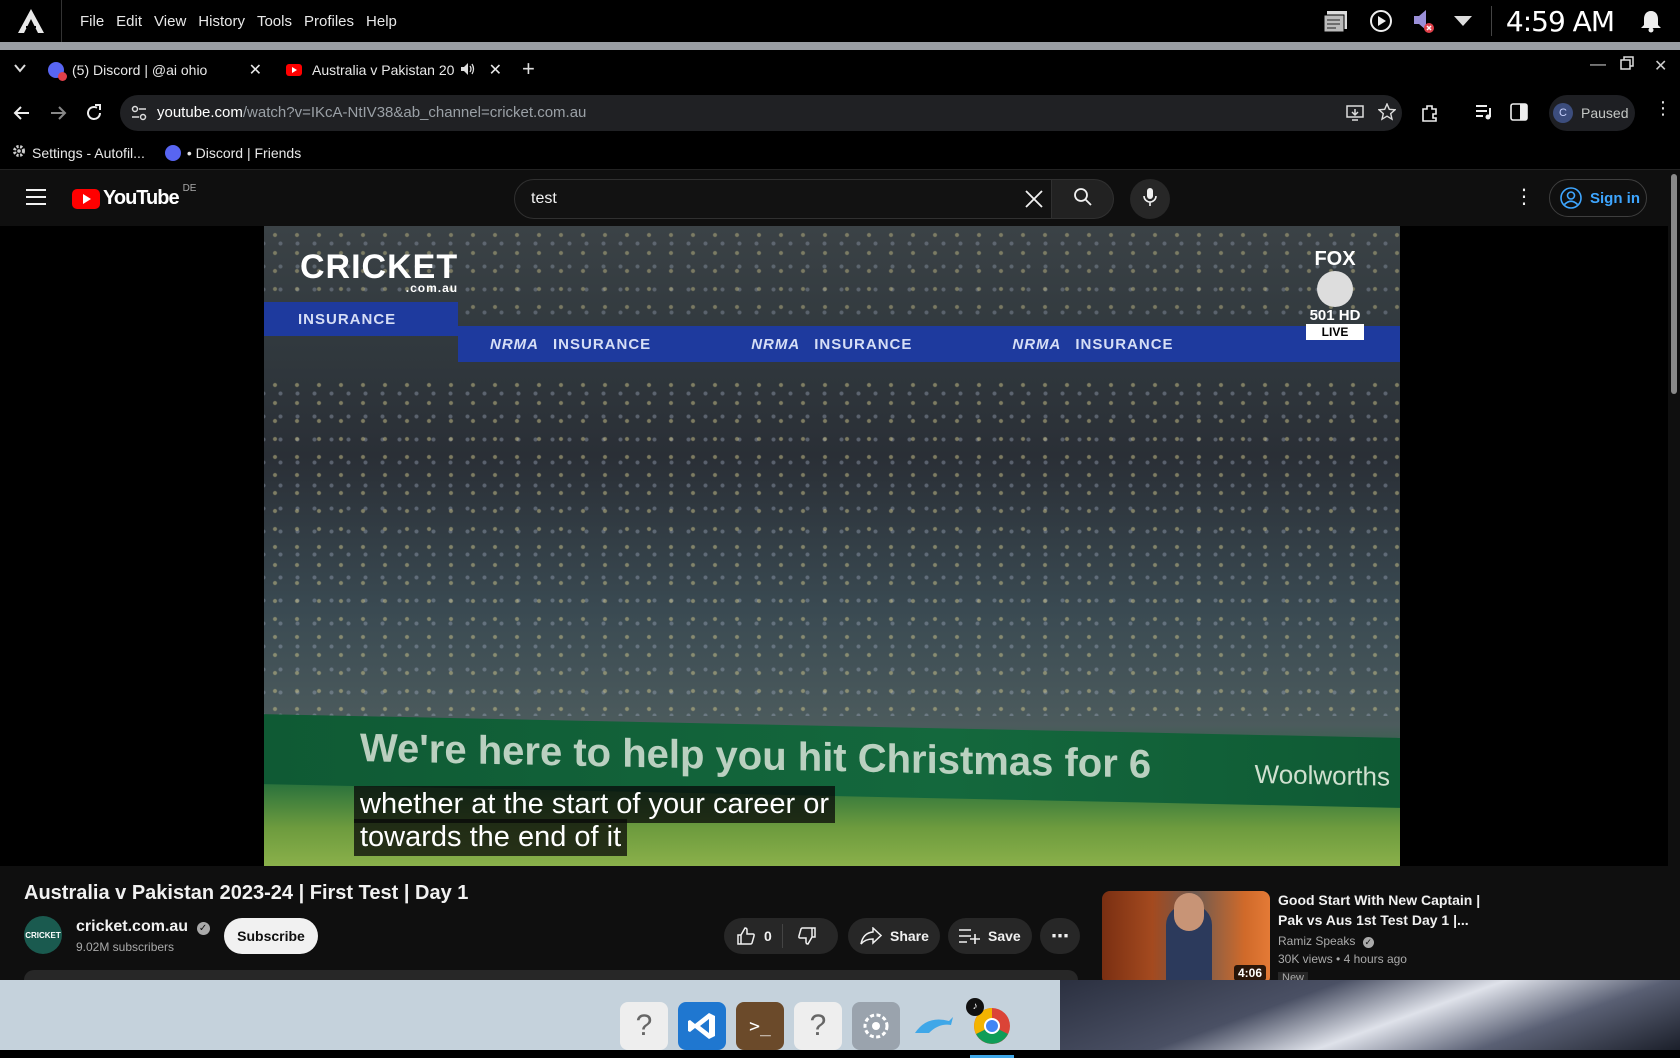  What do you see at coordinates (1305, 959) in the screenshot?
I see `view-count: 30K views` at bounding box center [1305, 959].